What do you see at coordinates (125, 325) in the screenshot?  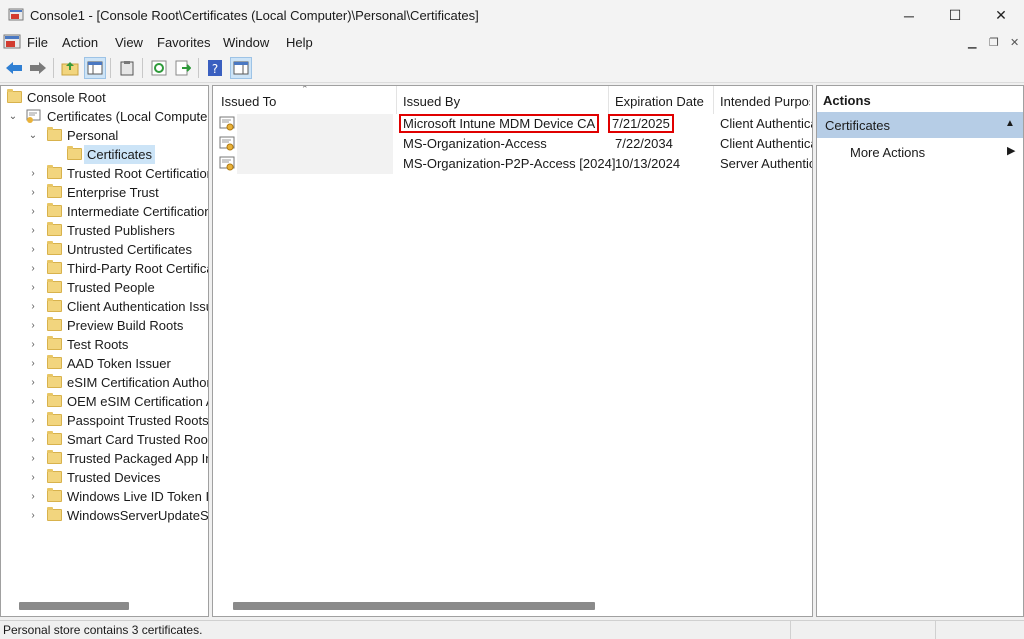 I see `tree-label: Preview Build Roots` at bounding box center [125, 325].